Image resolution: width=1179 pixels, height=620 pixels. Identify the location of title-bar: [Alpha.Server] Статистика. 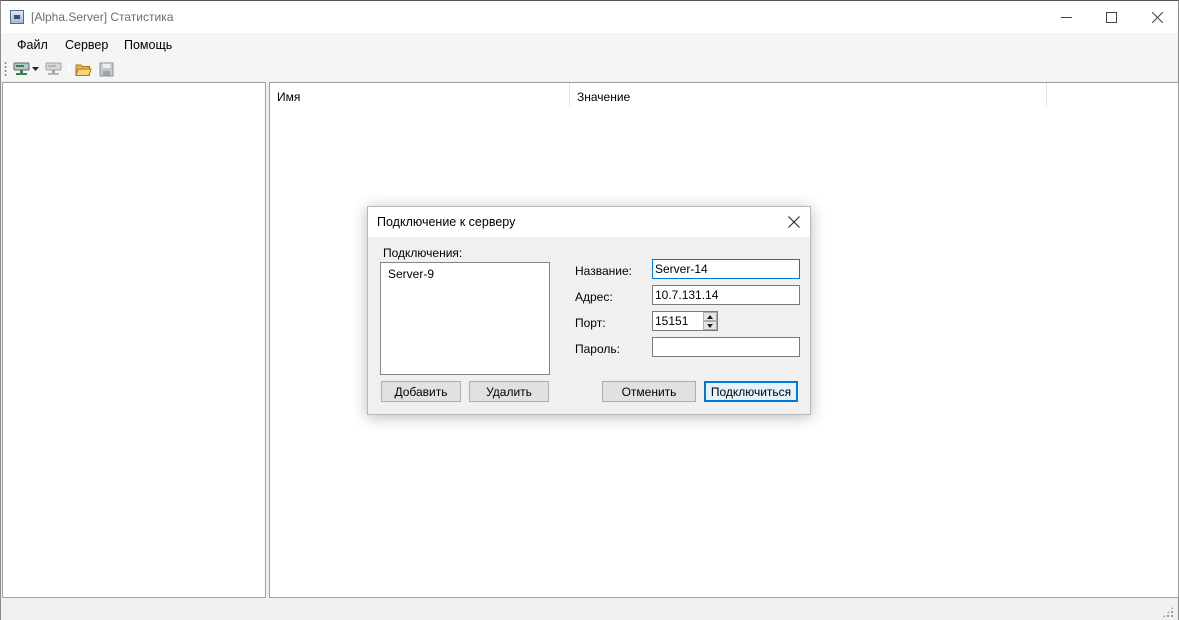
(589, 17).